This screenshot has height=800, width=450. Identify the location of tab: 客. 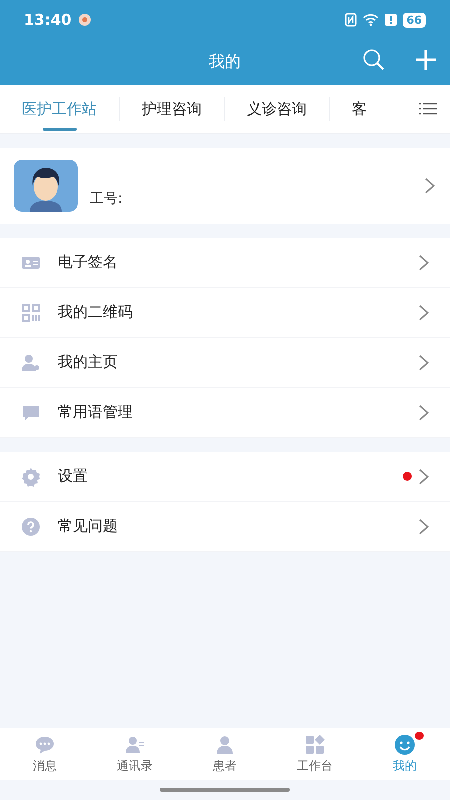
(359, 109).